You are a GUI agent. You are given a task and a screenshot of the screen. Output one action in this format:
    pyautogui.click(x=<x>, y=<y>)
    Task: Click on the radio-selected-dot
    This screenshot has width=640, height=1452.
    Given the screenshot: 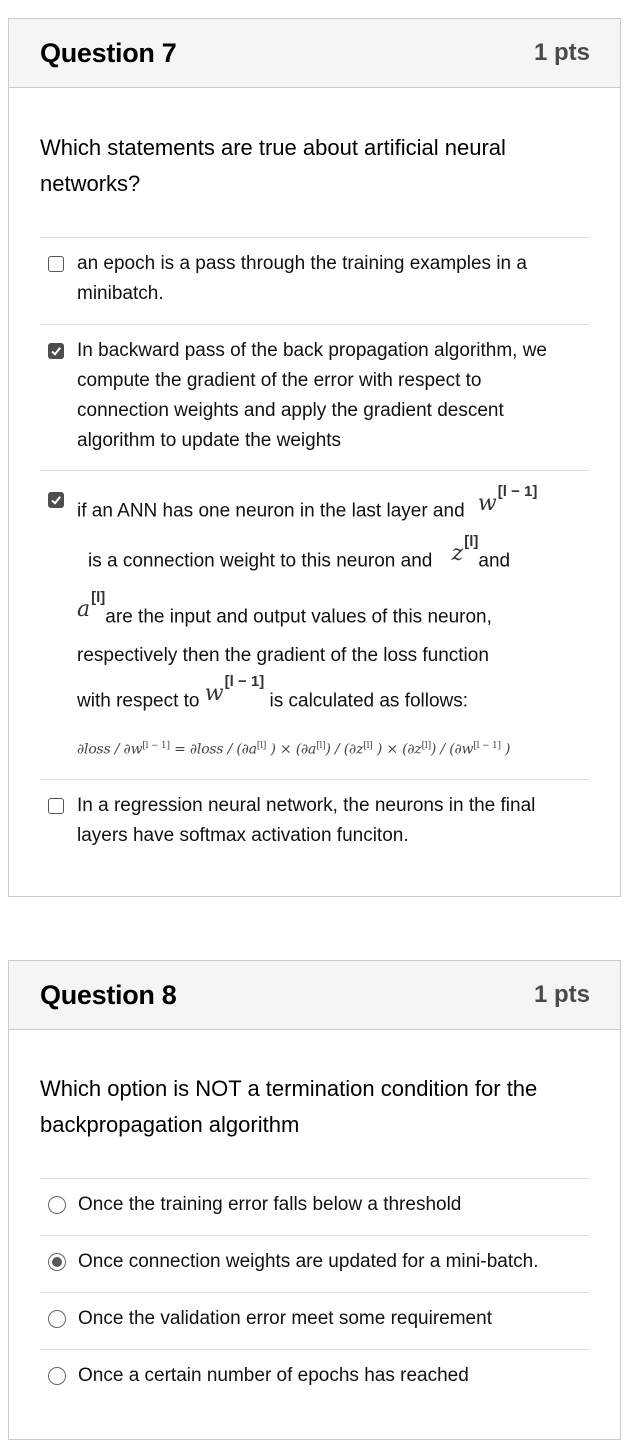 What is the action you would take?
    pyautogui.click(x=57, y=1262)
    